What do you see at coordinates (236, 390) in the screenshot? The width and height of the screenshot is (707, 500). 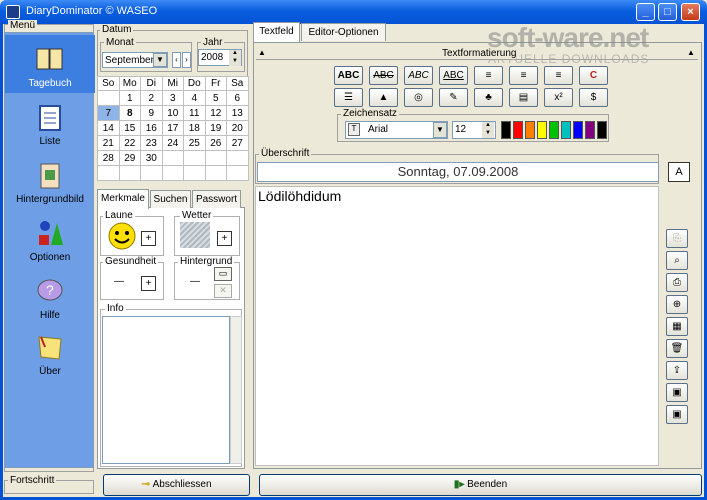 I see `info-scrollbar` at bounding box center [236, 390].